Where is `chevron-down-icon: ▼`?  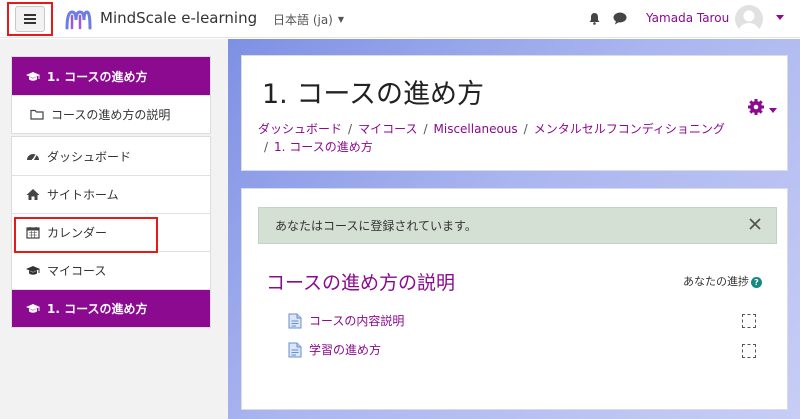
chevron-down-icon: ▼ is located at coordinates (341, 19).